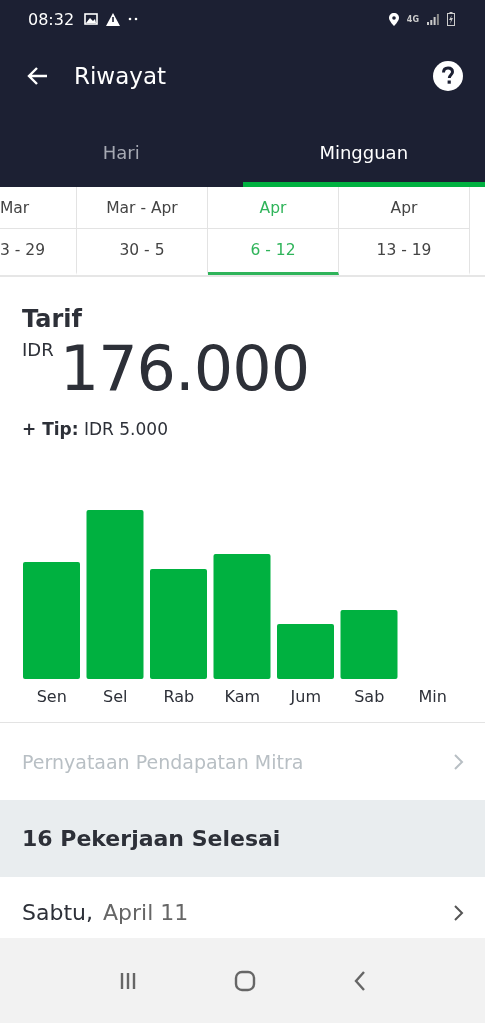  I want to click on week-option: Mar - Apr 30 - 5, so click(142, 231).